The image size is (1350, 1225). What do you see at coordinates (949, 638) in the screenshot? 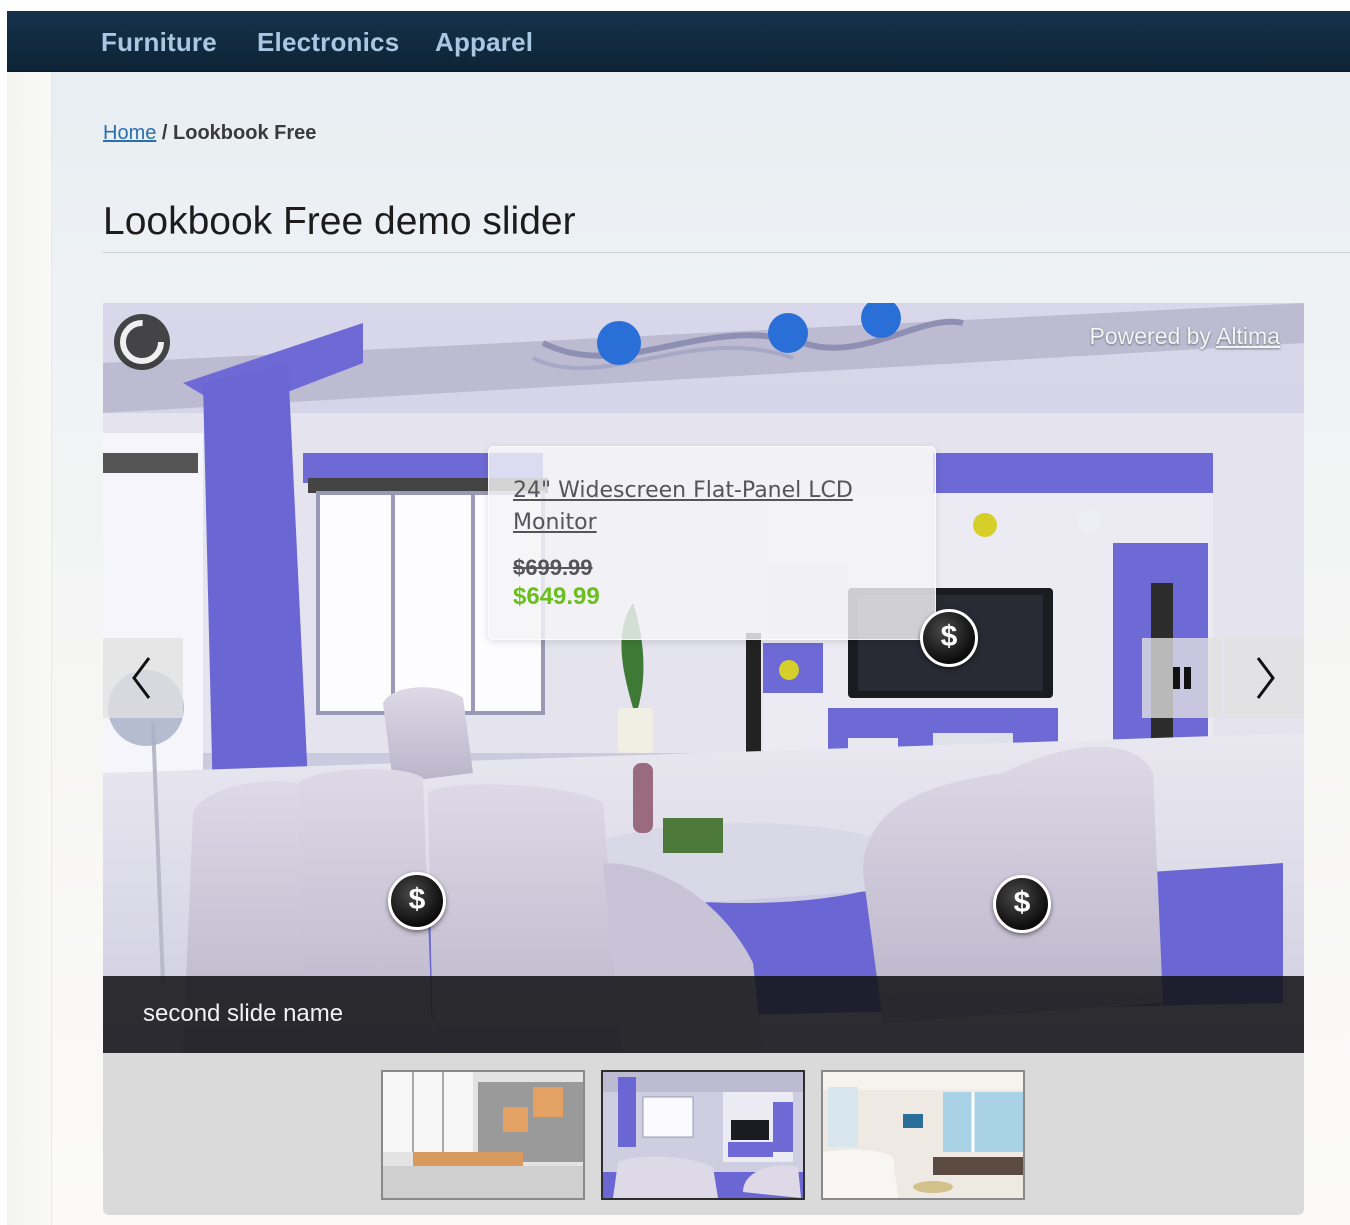
I see `product-hotspot-tv: $` at bounding box center [949, 638].